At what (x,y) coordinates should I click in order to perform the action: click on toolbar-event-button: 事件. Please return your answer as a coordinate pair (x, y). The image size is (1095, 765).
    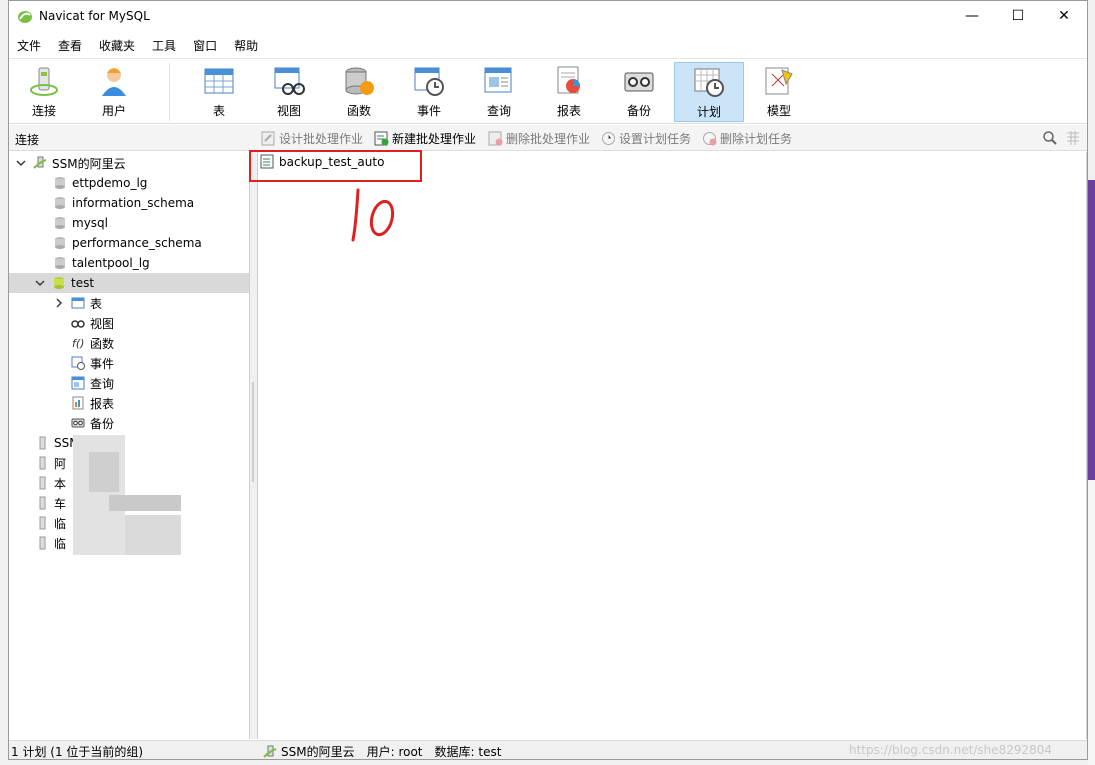
    Looking at the image, I should click on (429, 92).